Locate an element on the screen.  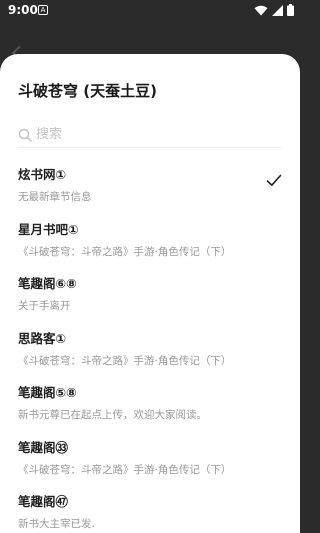
source-item: 星月书吧① 《斗破苍穹：斗帝之路》手游·角色传记（下） is located at coordinates (150, 246).